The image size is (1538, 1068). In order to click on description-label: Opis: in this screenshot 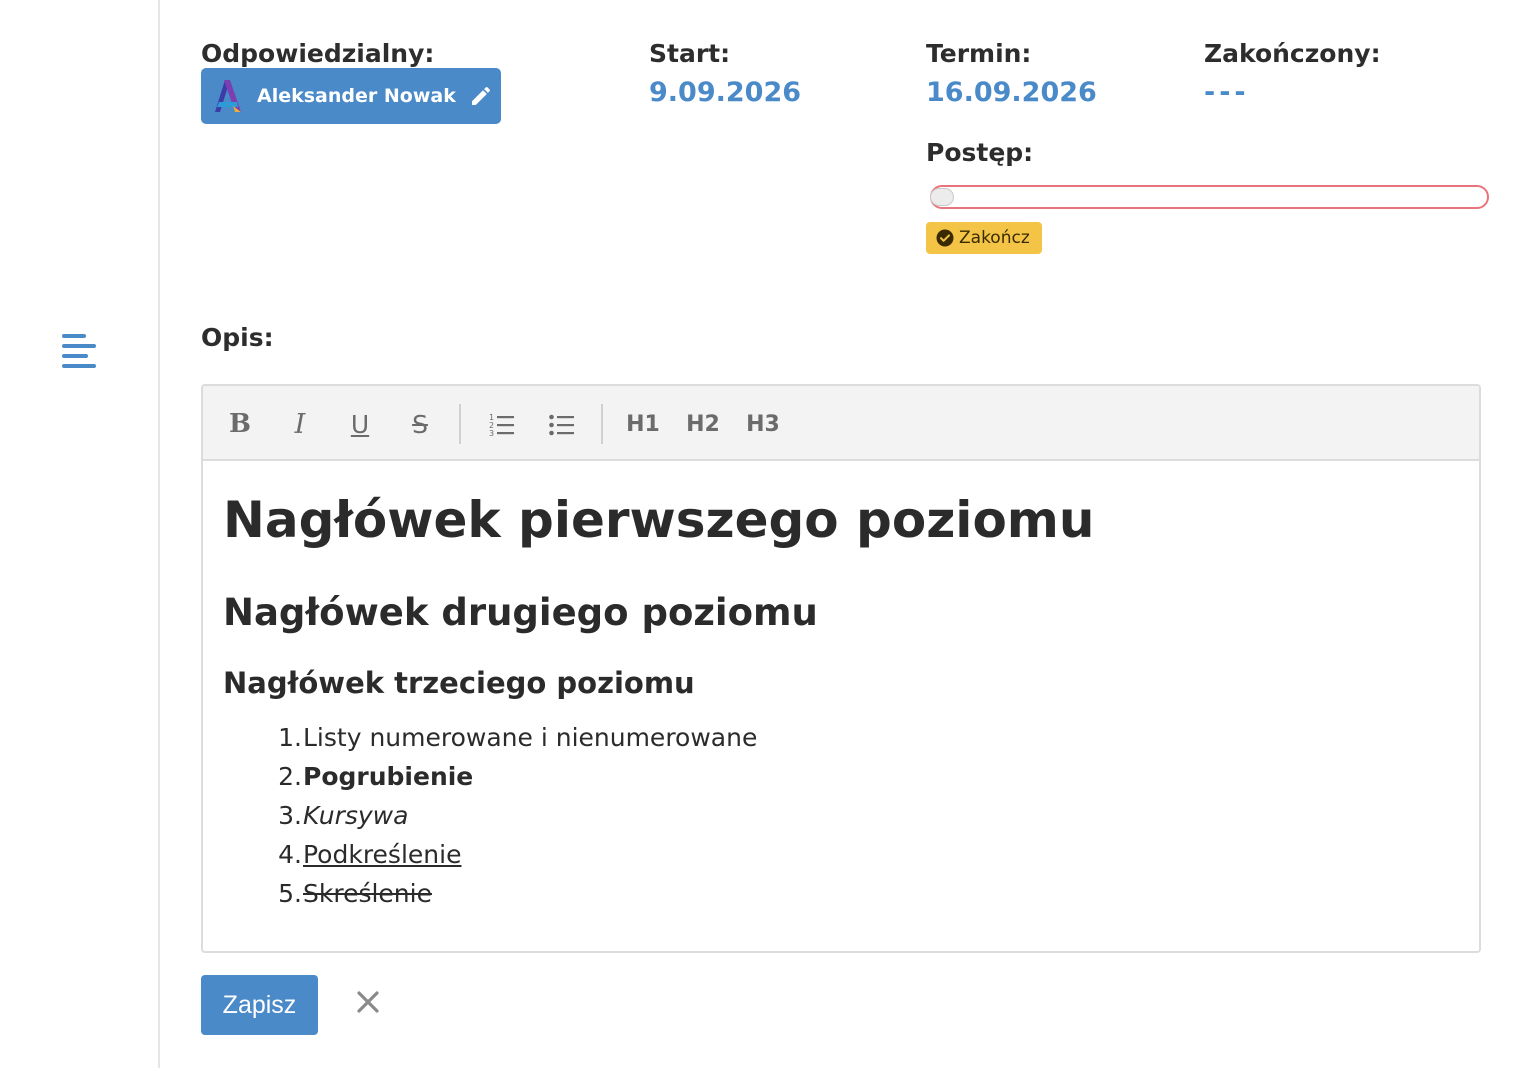, I will do `click(237, 337)`.